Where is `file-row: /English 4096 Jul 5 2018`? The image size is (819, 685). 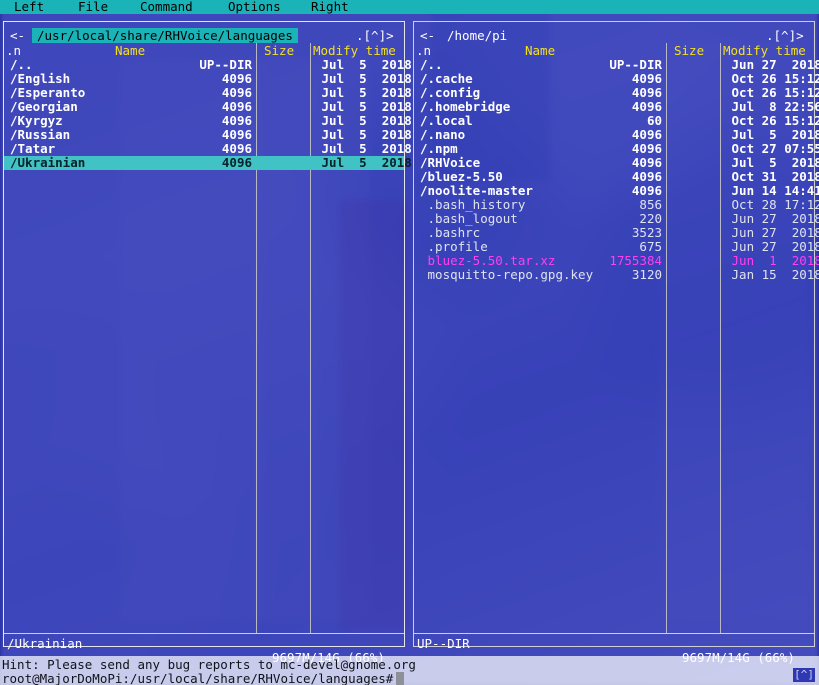 file-row: /English 4096 Jul 5 2018 is located at coordinates (208, 78).